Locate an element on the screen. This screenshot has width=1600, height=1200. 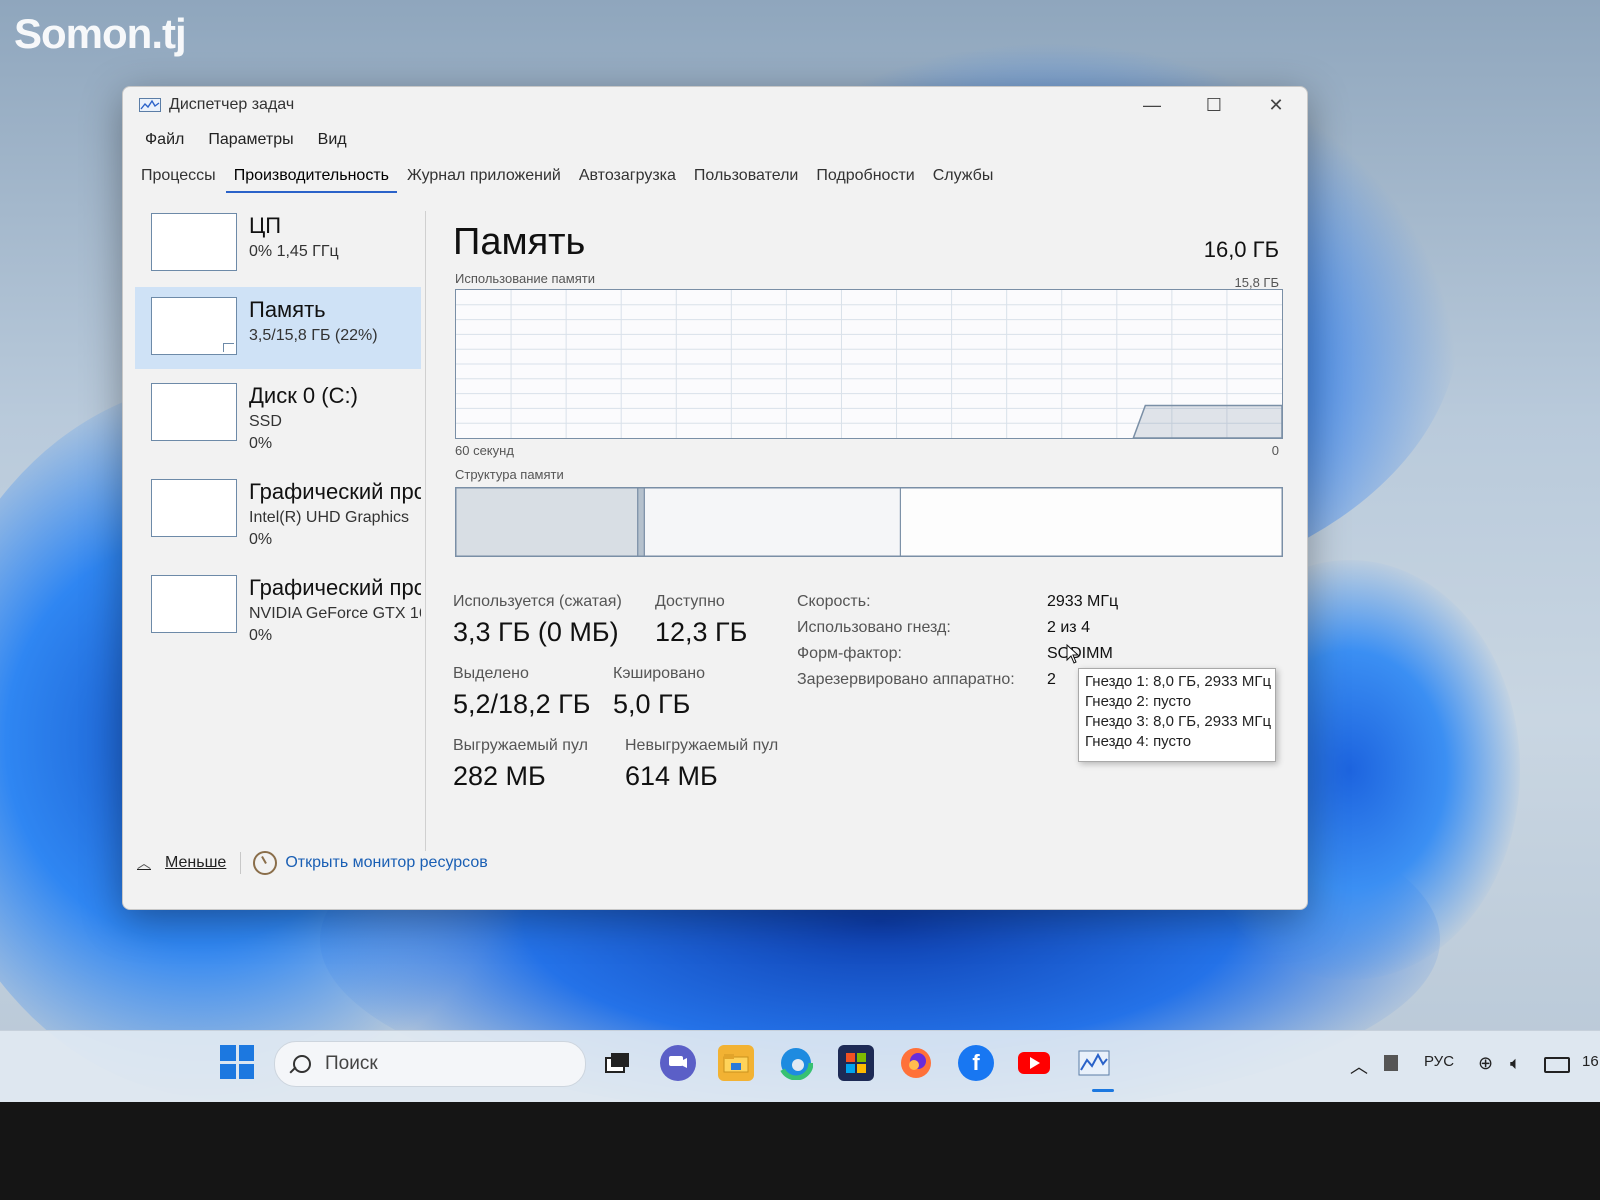
title-bar: Диспетчер задач — ☐ ✕ is located at coordinates (715, 105).